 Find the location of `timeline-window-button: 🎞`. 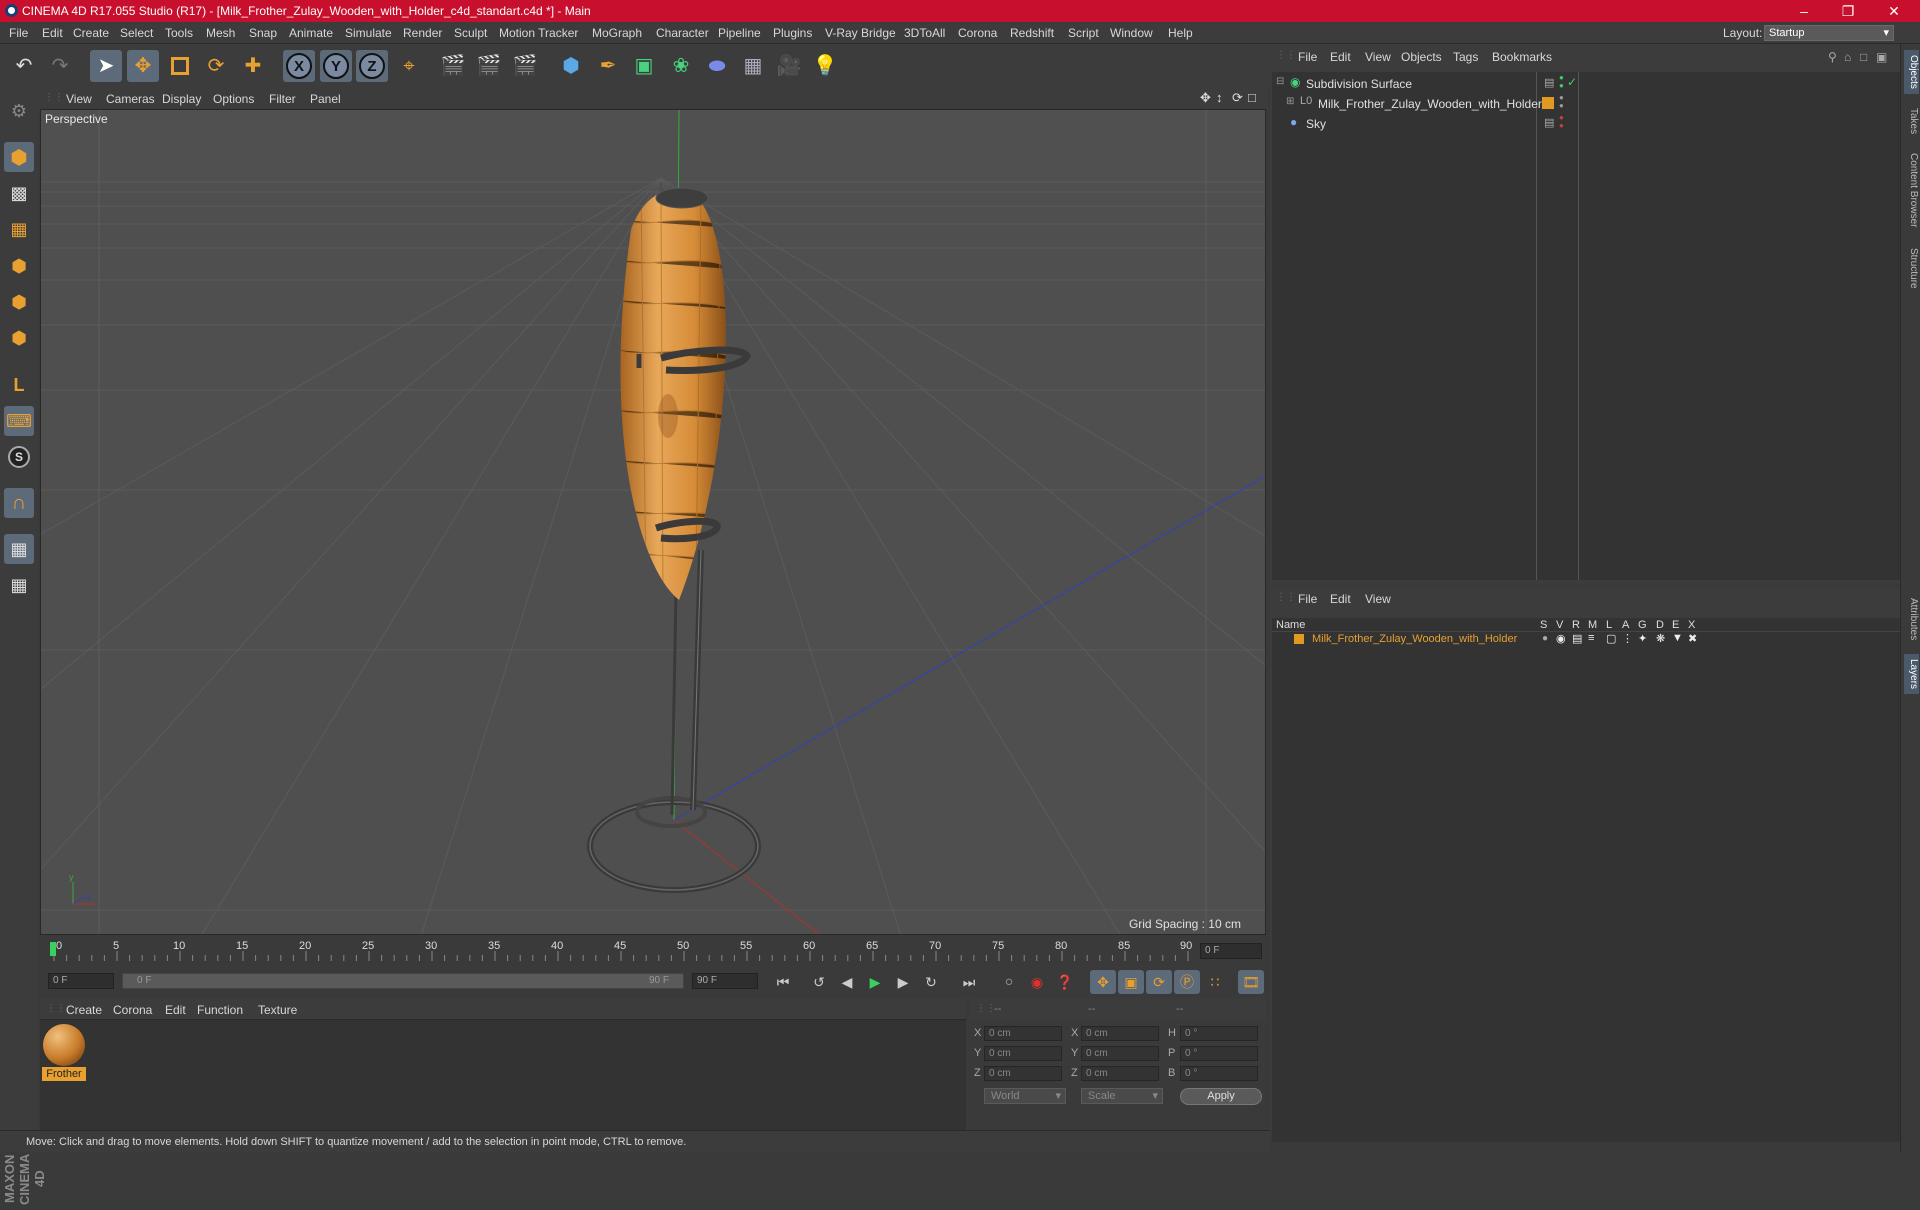

timeline-window-button: 🎞 is located at coordinates (1251, 982).